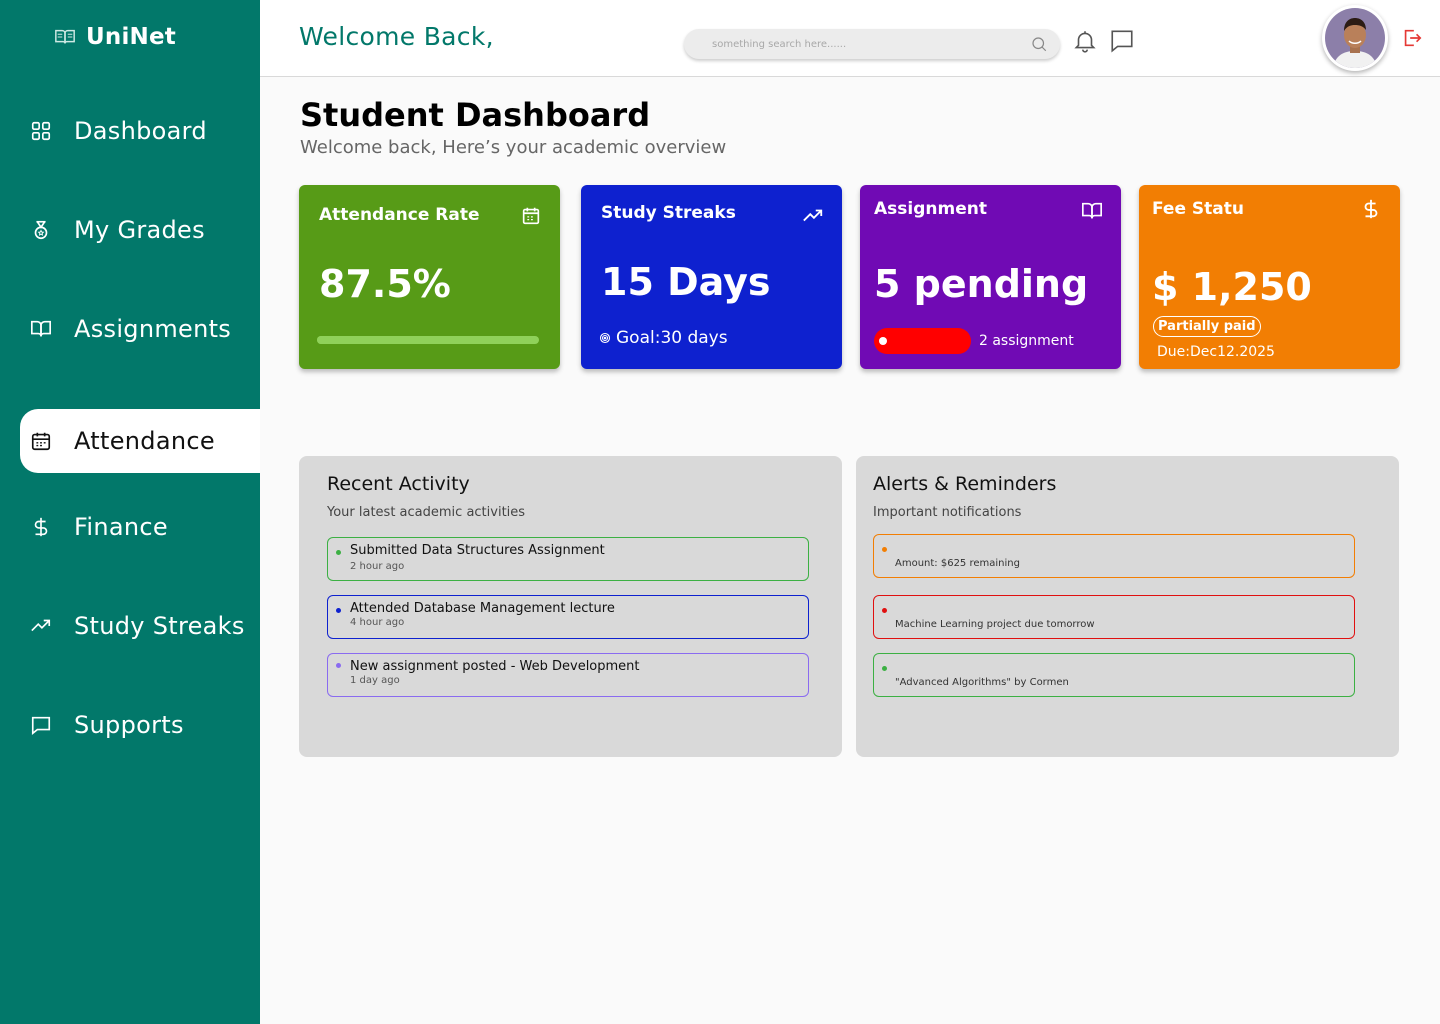 This screenshot has height=1024, width=1440. What do you see at coordinates (129, 725) in the screenshot?
I see `sidebar-item-label: Supports` at bounding box center [129, 725].